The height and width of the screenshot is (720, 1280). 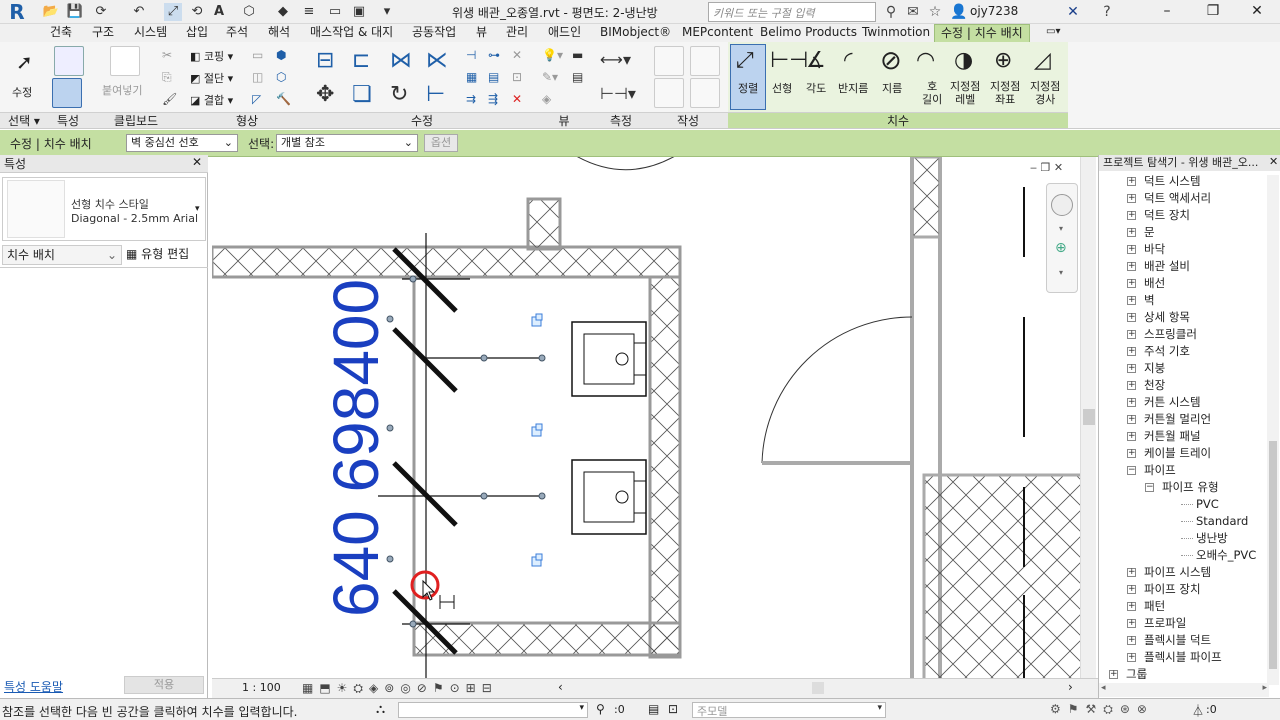 I want to click on trim-extend-icon: ⊢, so click(x=435, y=94).